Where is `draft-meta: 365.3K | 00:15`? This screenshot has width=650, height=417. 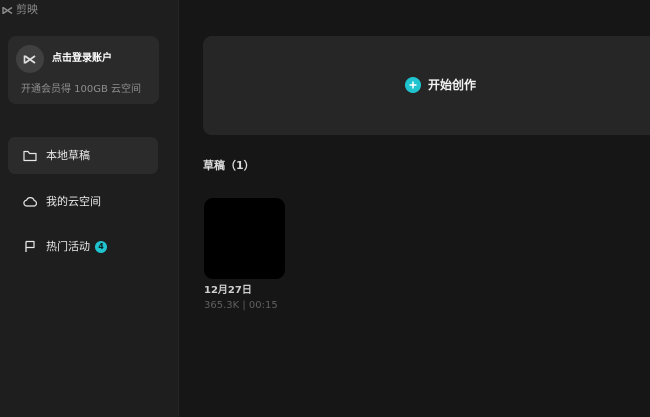
draft-meta: 365.3K | 00:15 is located at coordinates (241, 305).